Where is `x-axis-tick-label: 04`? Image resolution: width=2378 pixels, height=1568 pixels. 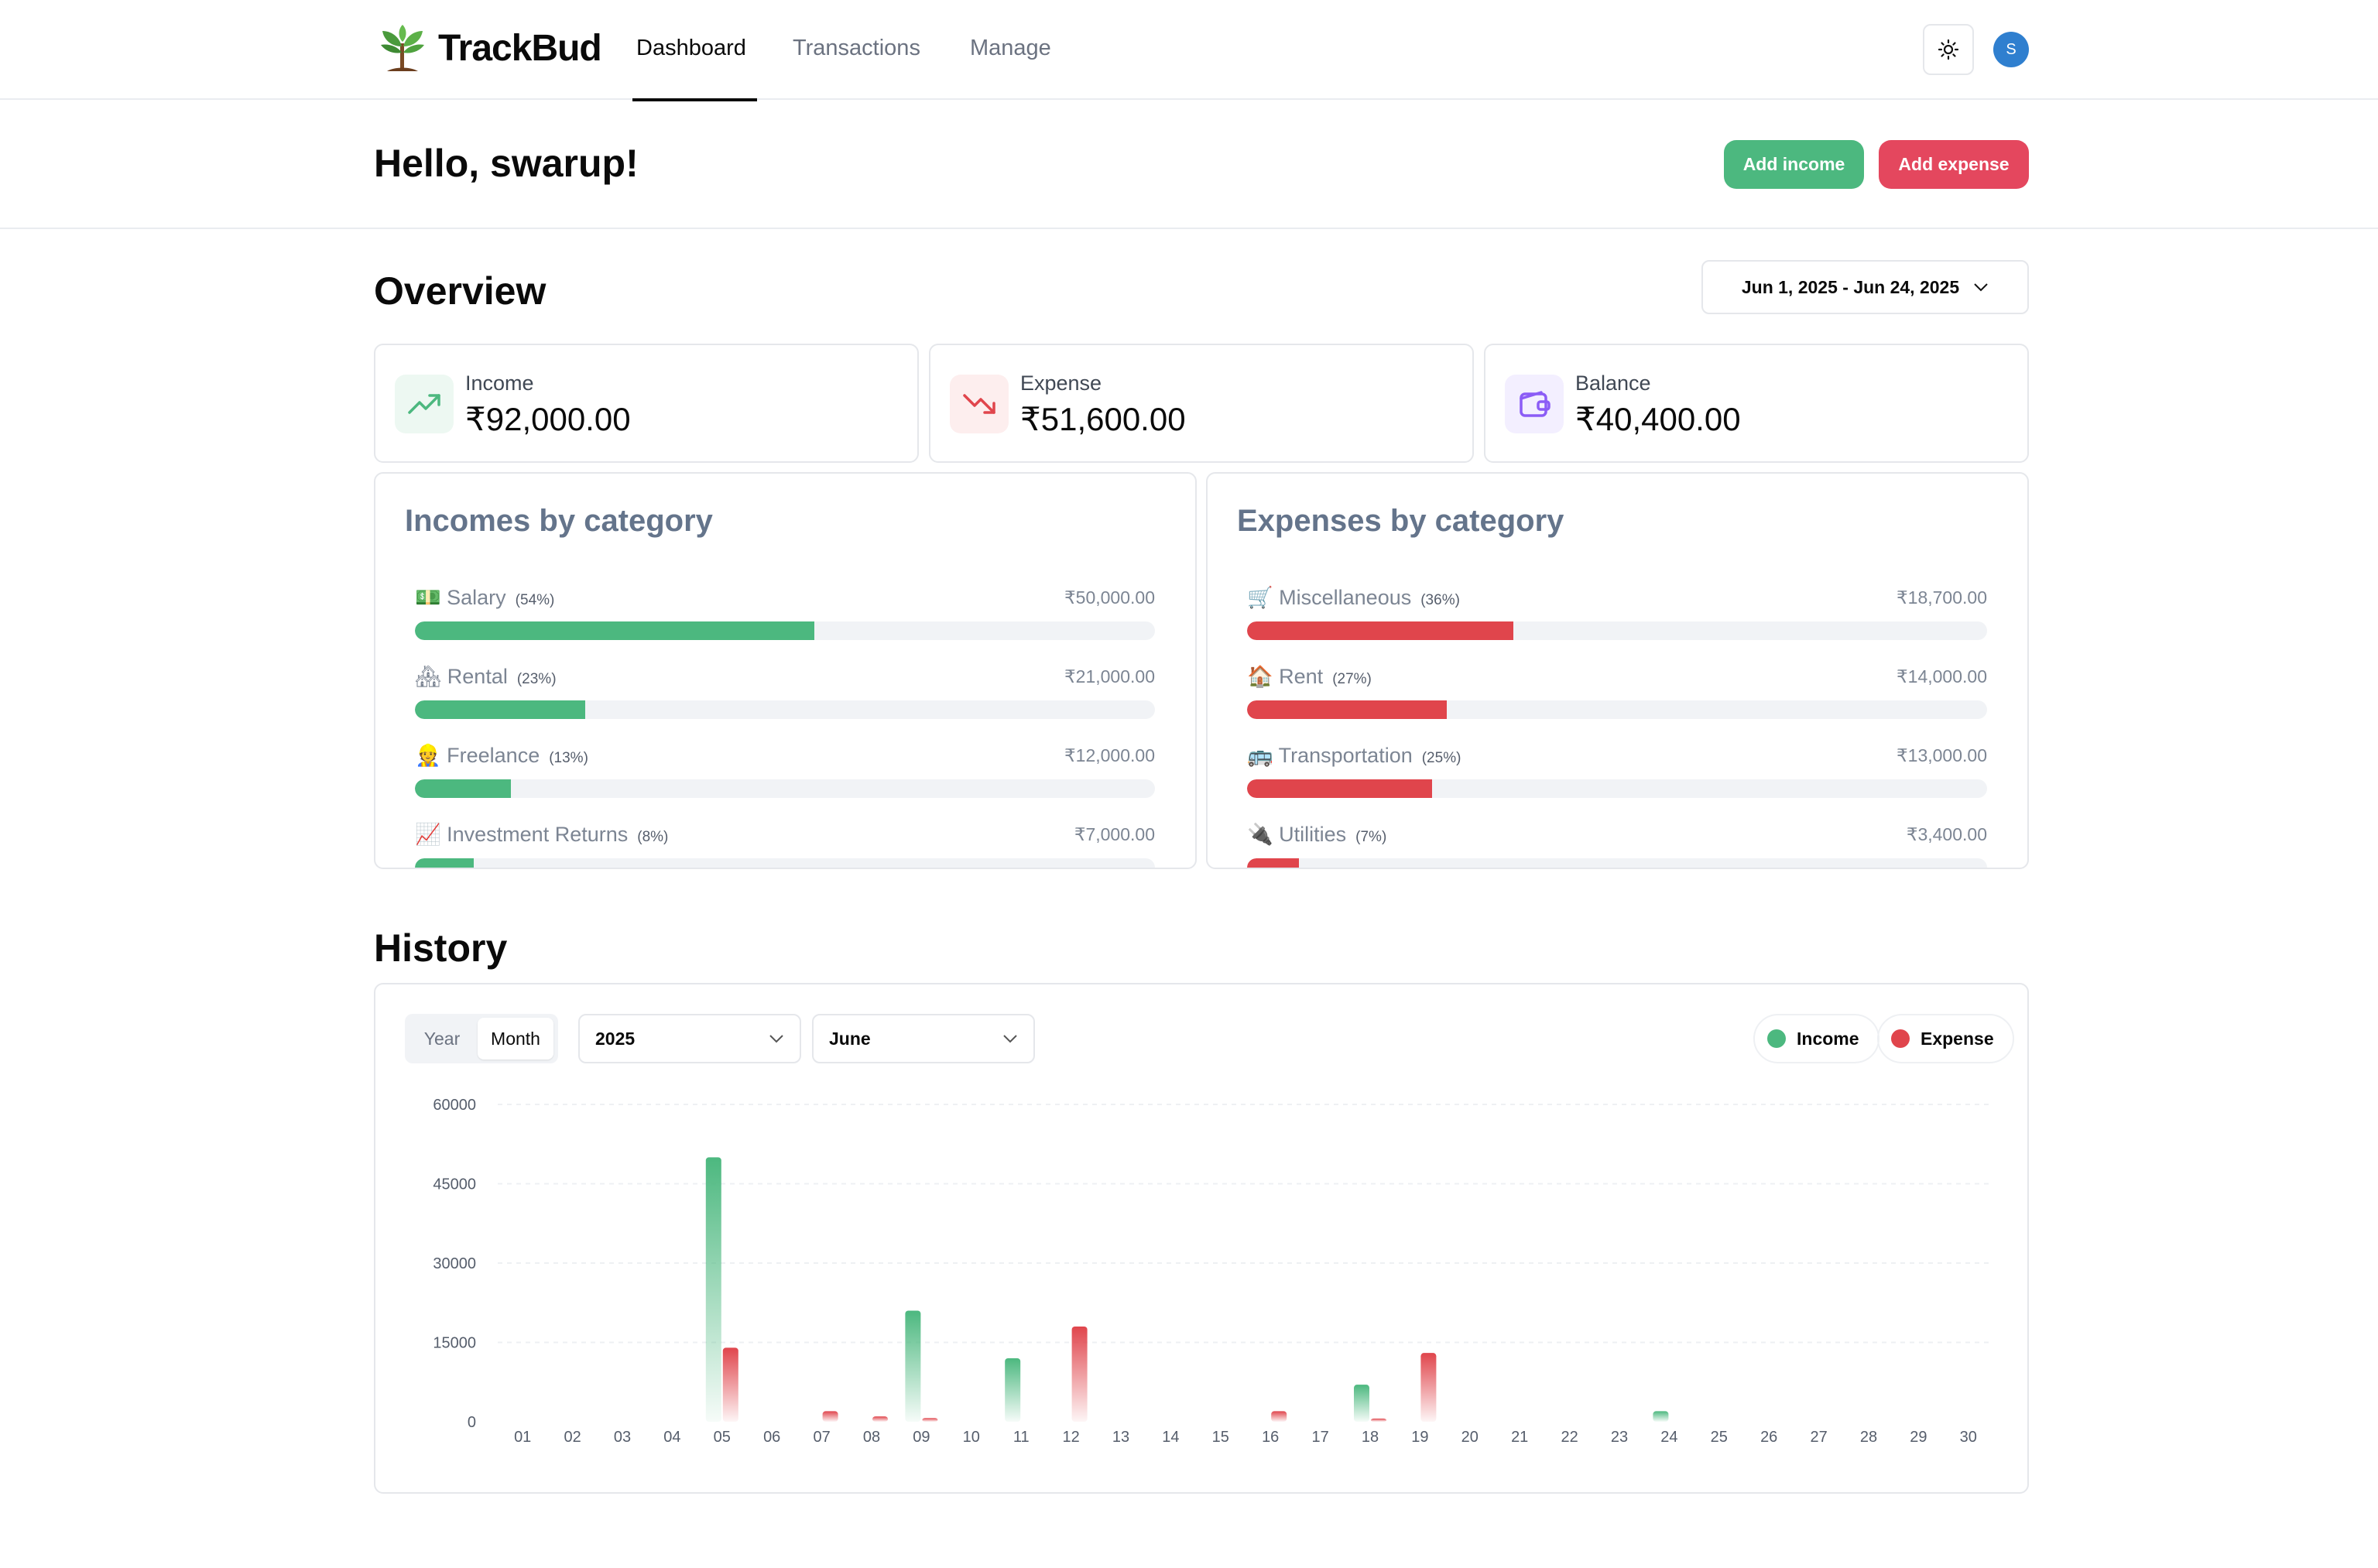
x-axis-tick-label: 04 is located at coordinates (671, 1437).